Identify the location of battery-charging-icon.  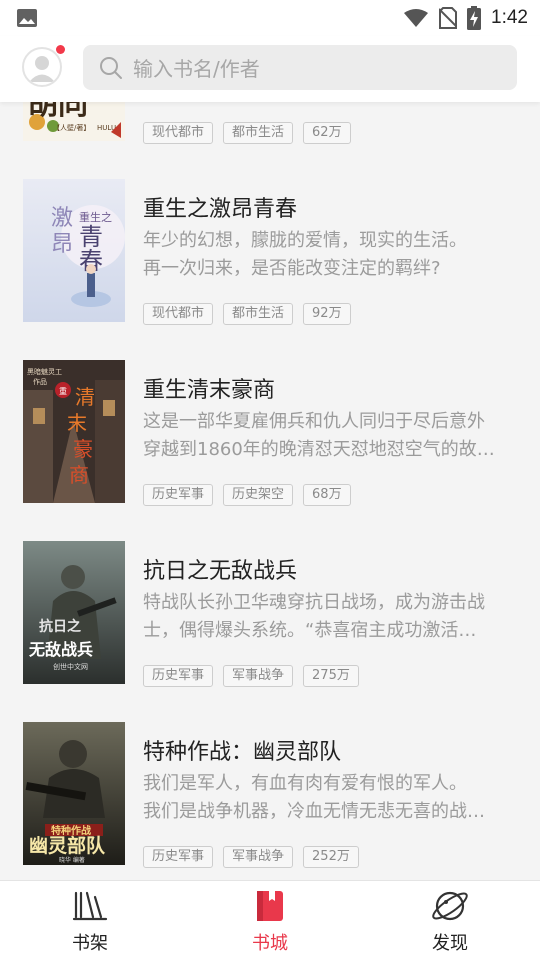
(474, 18).